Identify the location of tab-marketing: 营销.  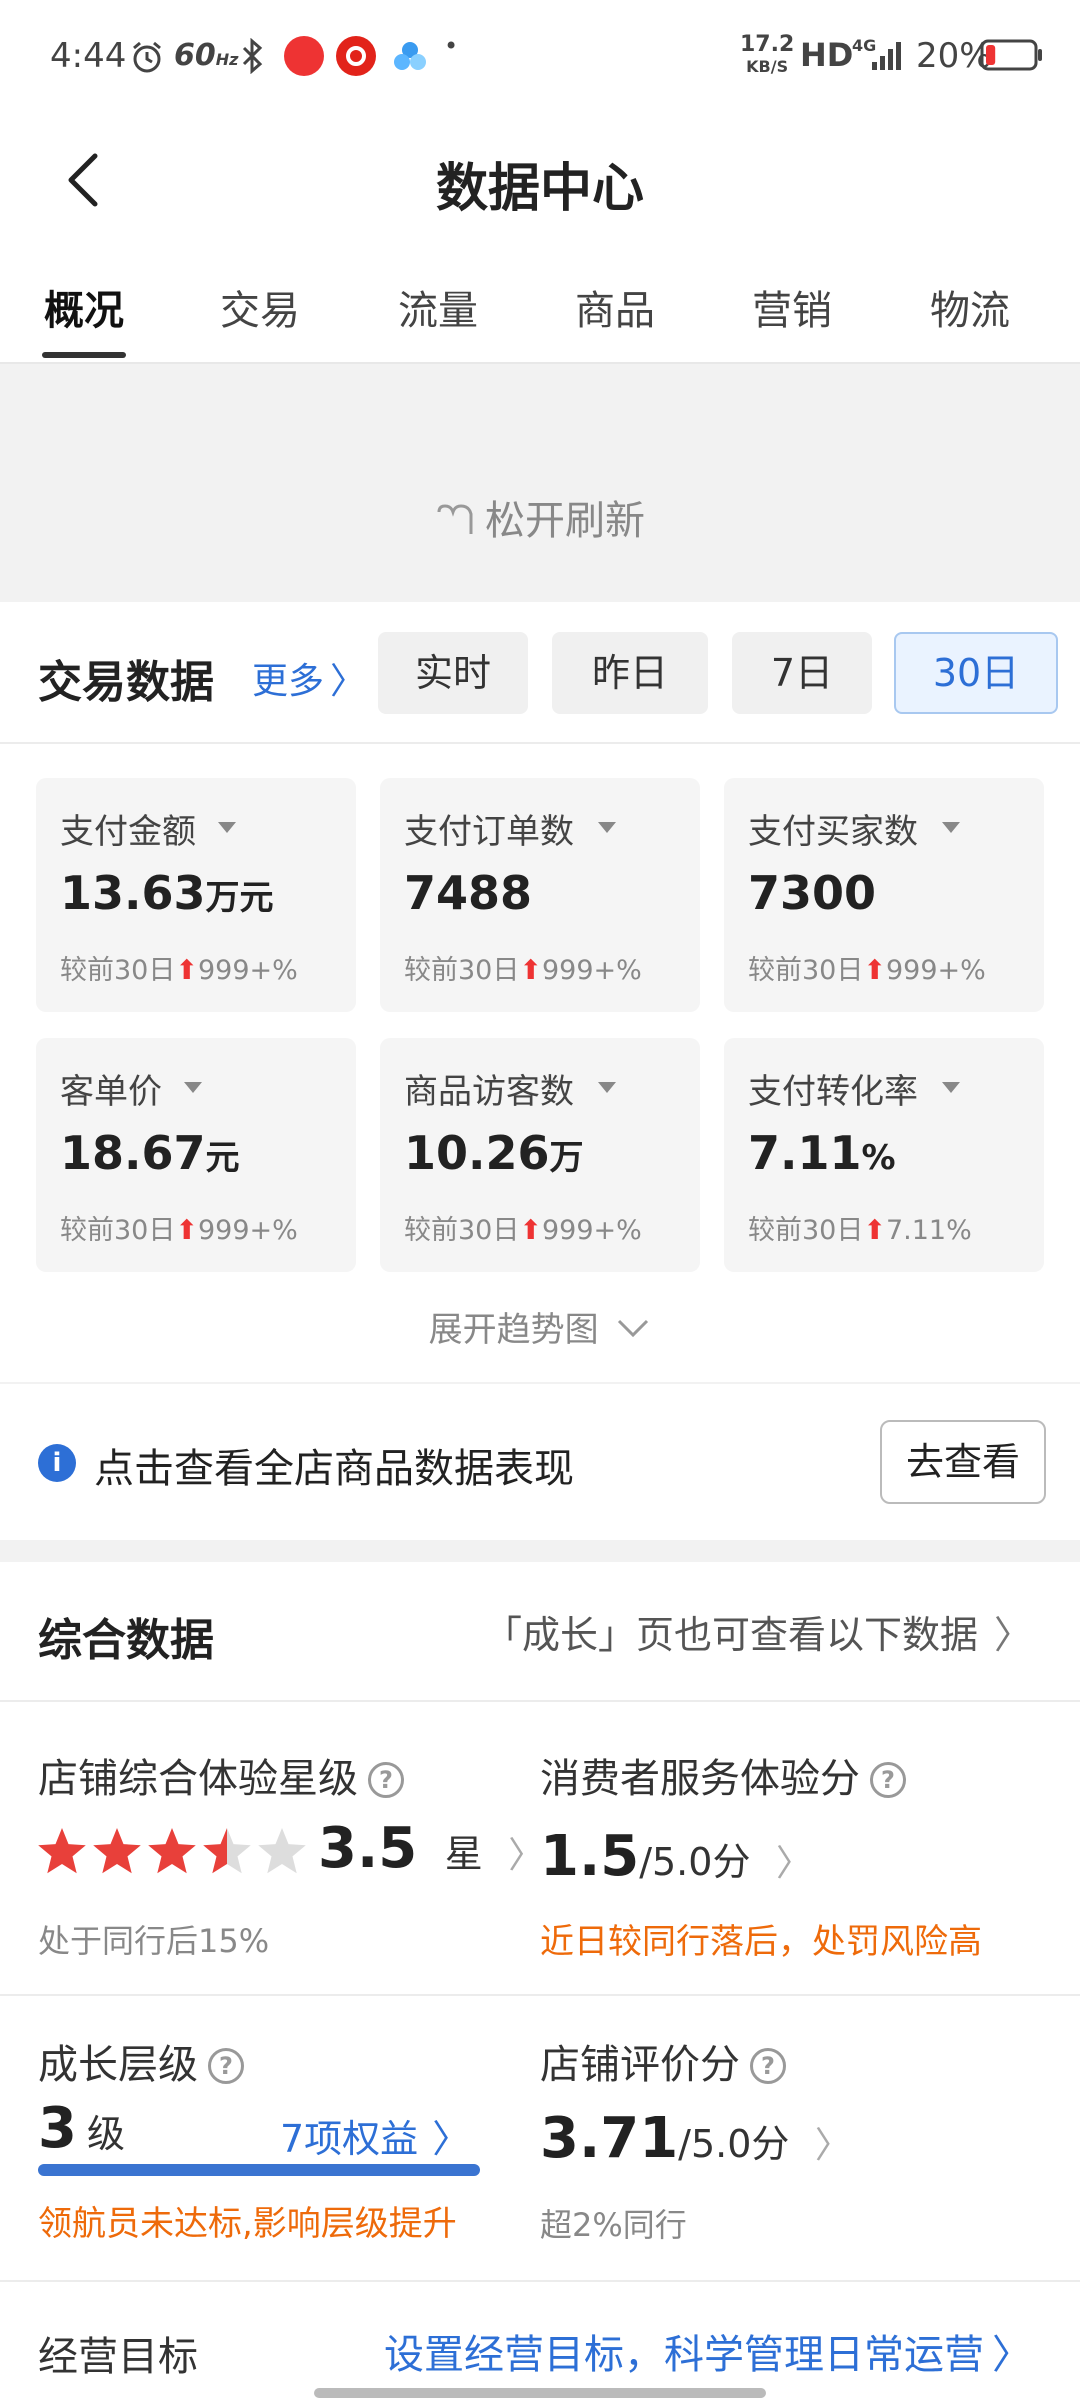
(792, 307).